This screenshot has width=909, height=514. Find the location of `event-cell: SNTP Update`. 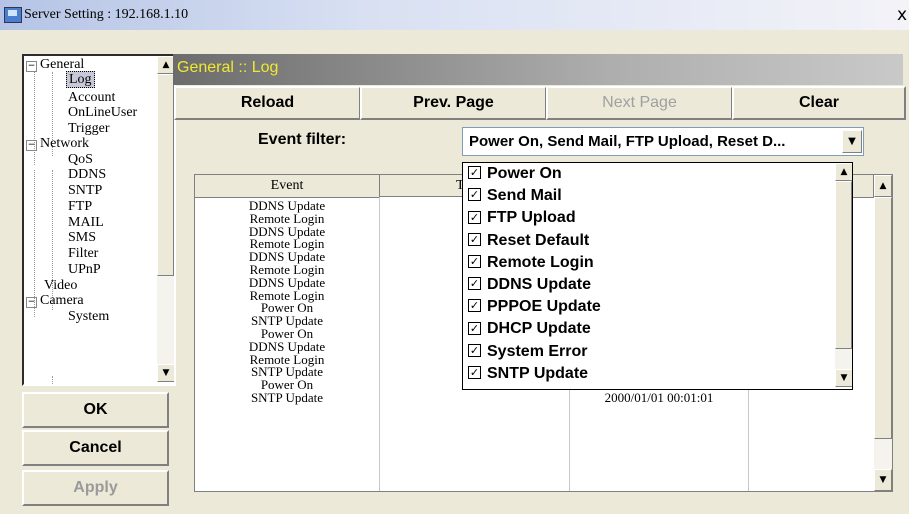

event-cell: SNTP Update is located at coordinates (287, 397).